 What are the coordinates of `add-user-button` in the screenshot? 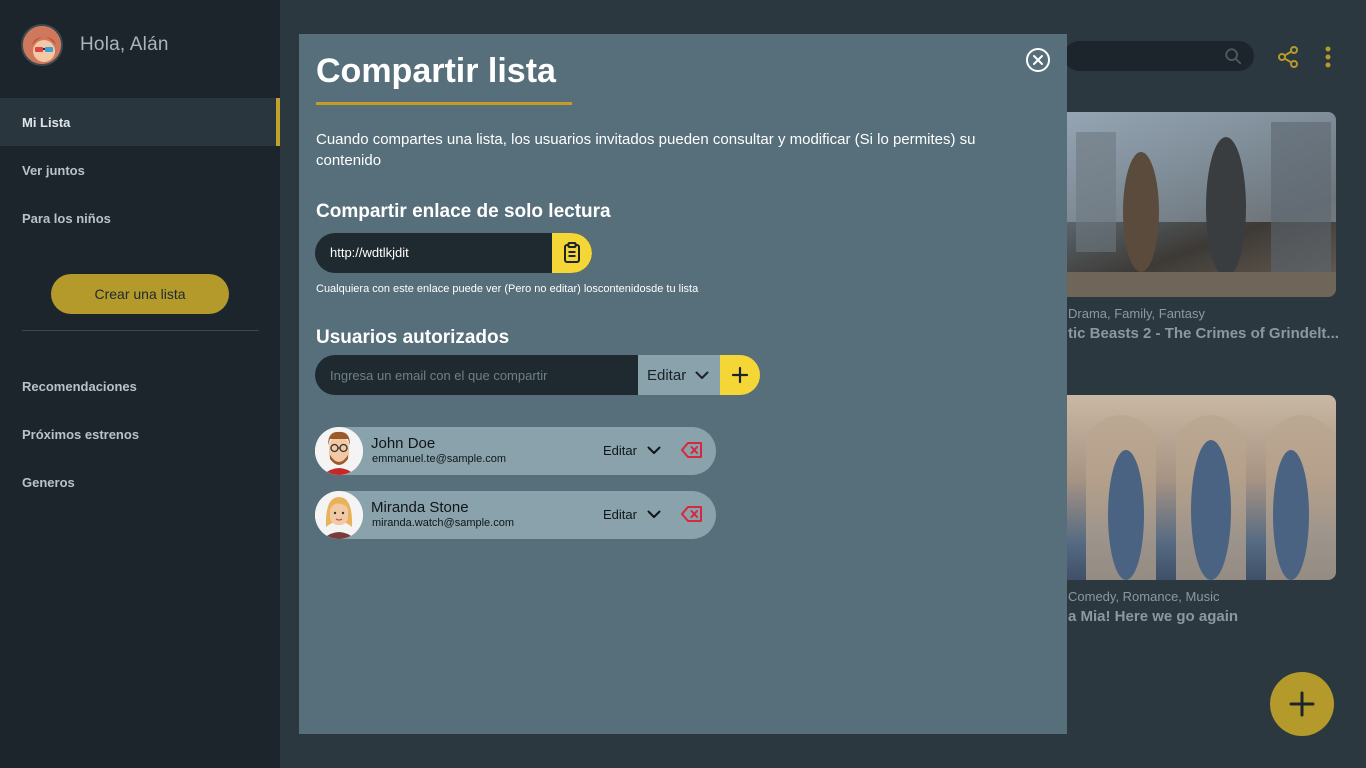 It's located at (740, 375).